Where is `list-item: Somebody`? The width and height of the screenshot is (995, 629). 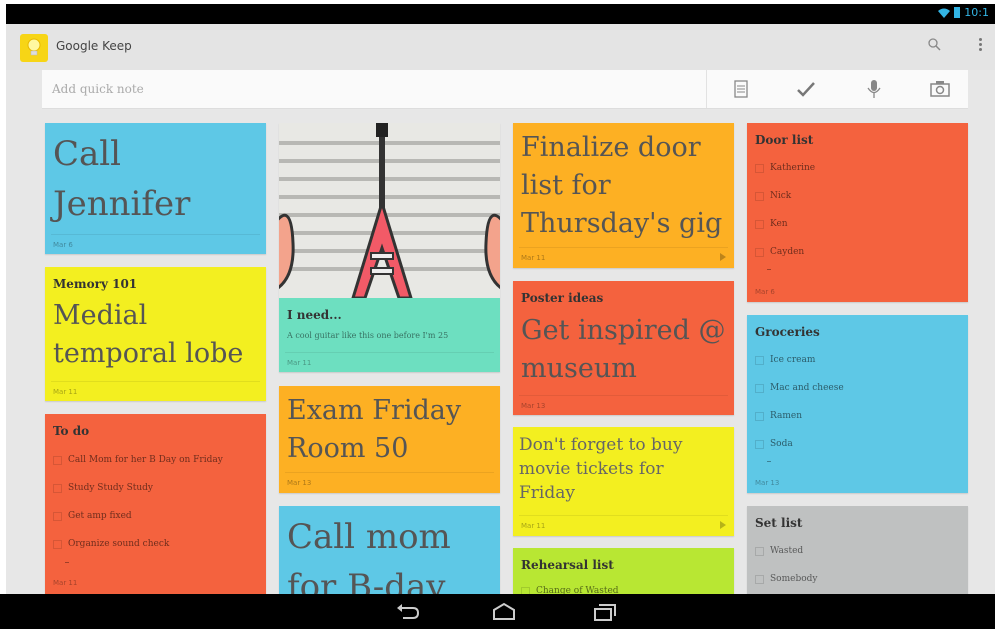
list-item: Somebody is located at coordinates (786, 579).